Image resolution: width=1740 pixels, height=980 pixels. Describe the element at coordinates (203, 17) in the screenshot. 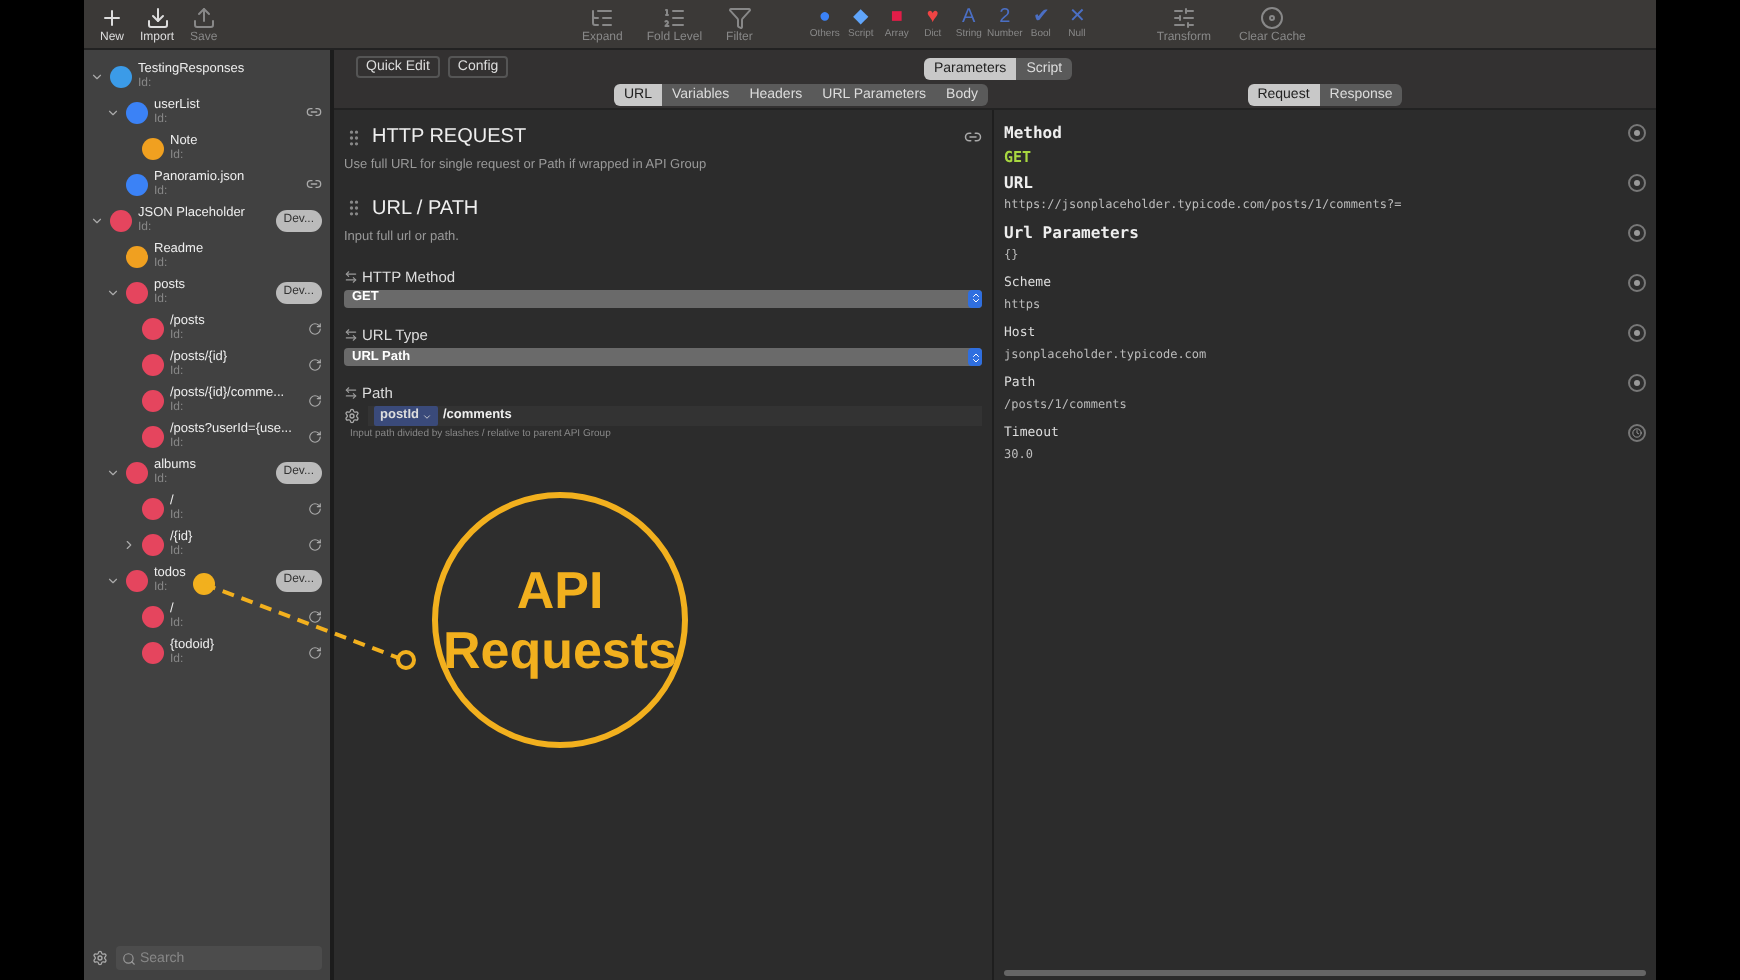

I see `save-icon` at that location.